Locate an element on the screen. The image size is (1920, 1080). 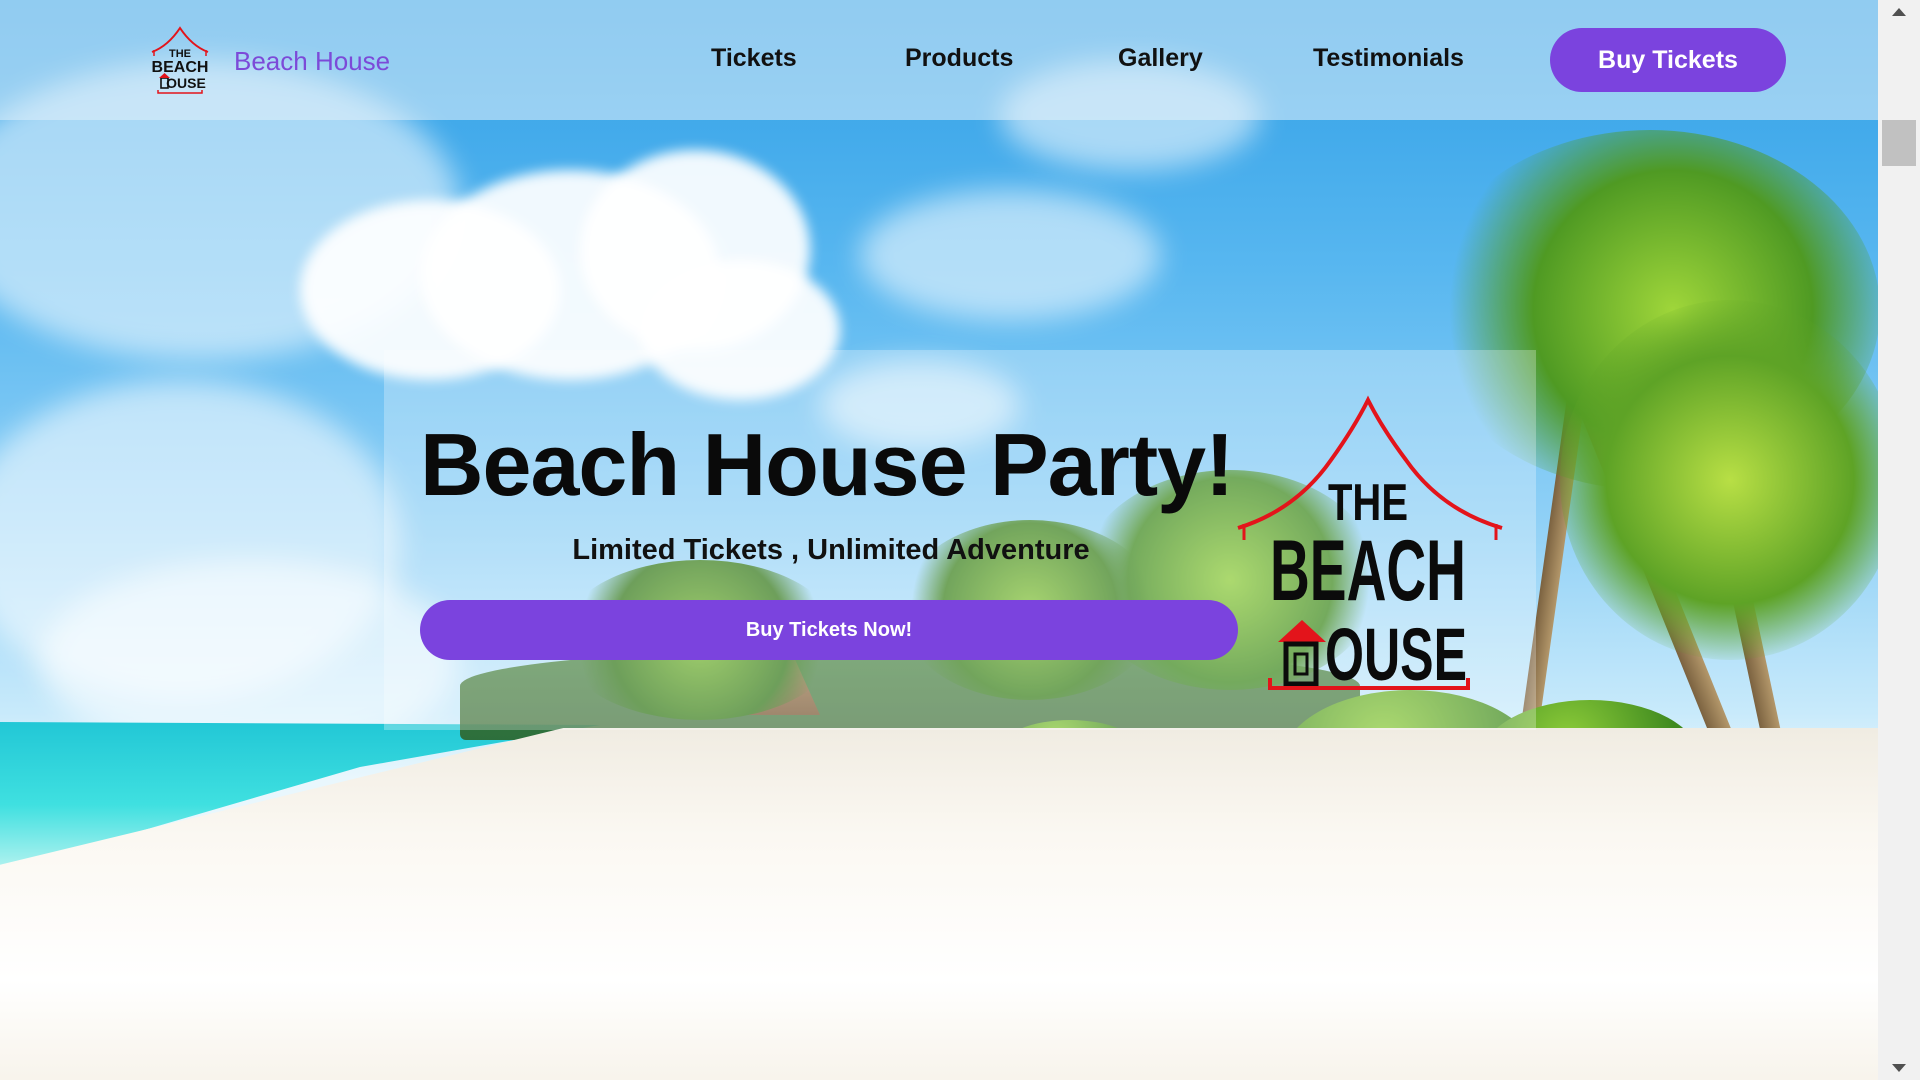
scroll-thumb is located at coordinates (1899, 143).